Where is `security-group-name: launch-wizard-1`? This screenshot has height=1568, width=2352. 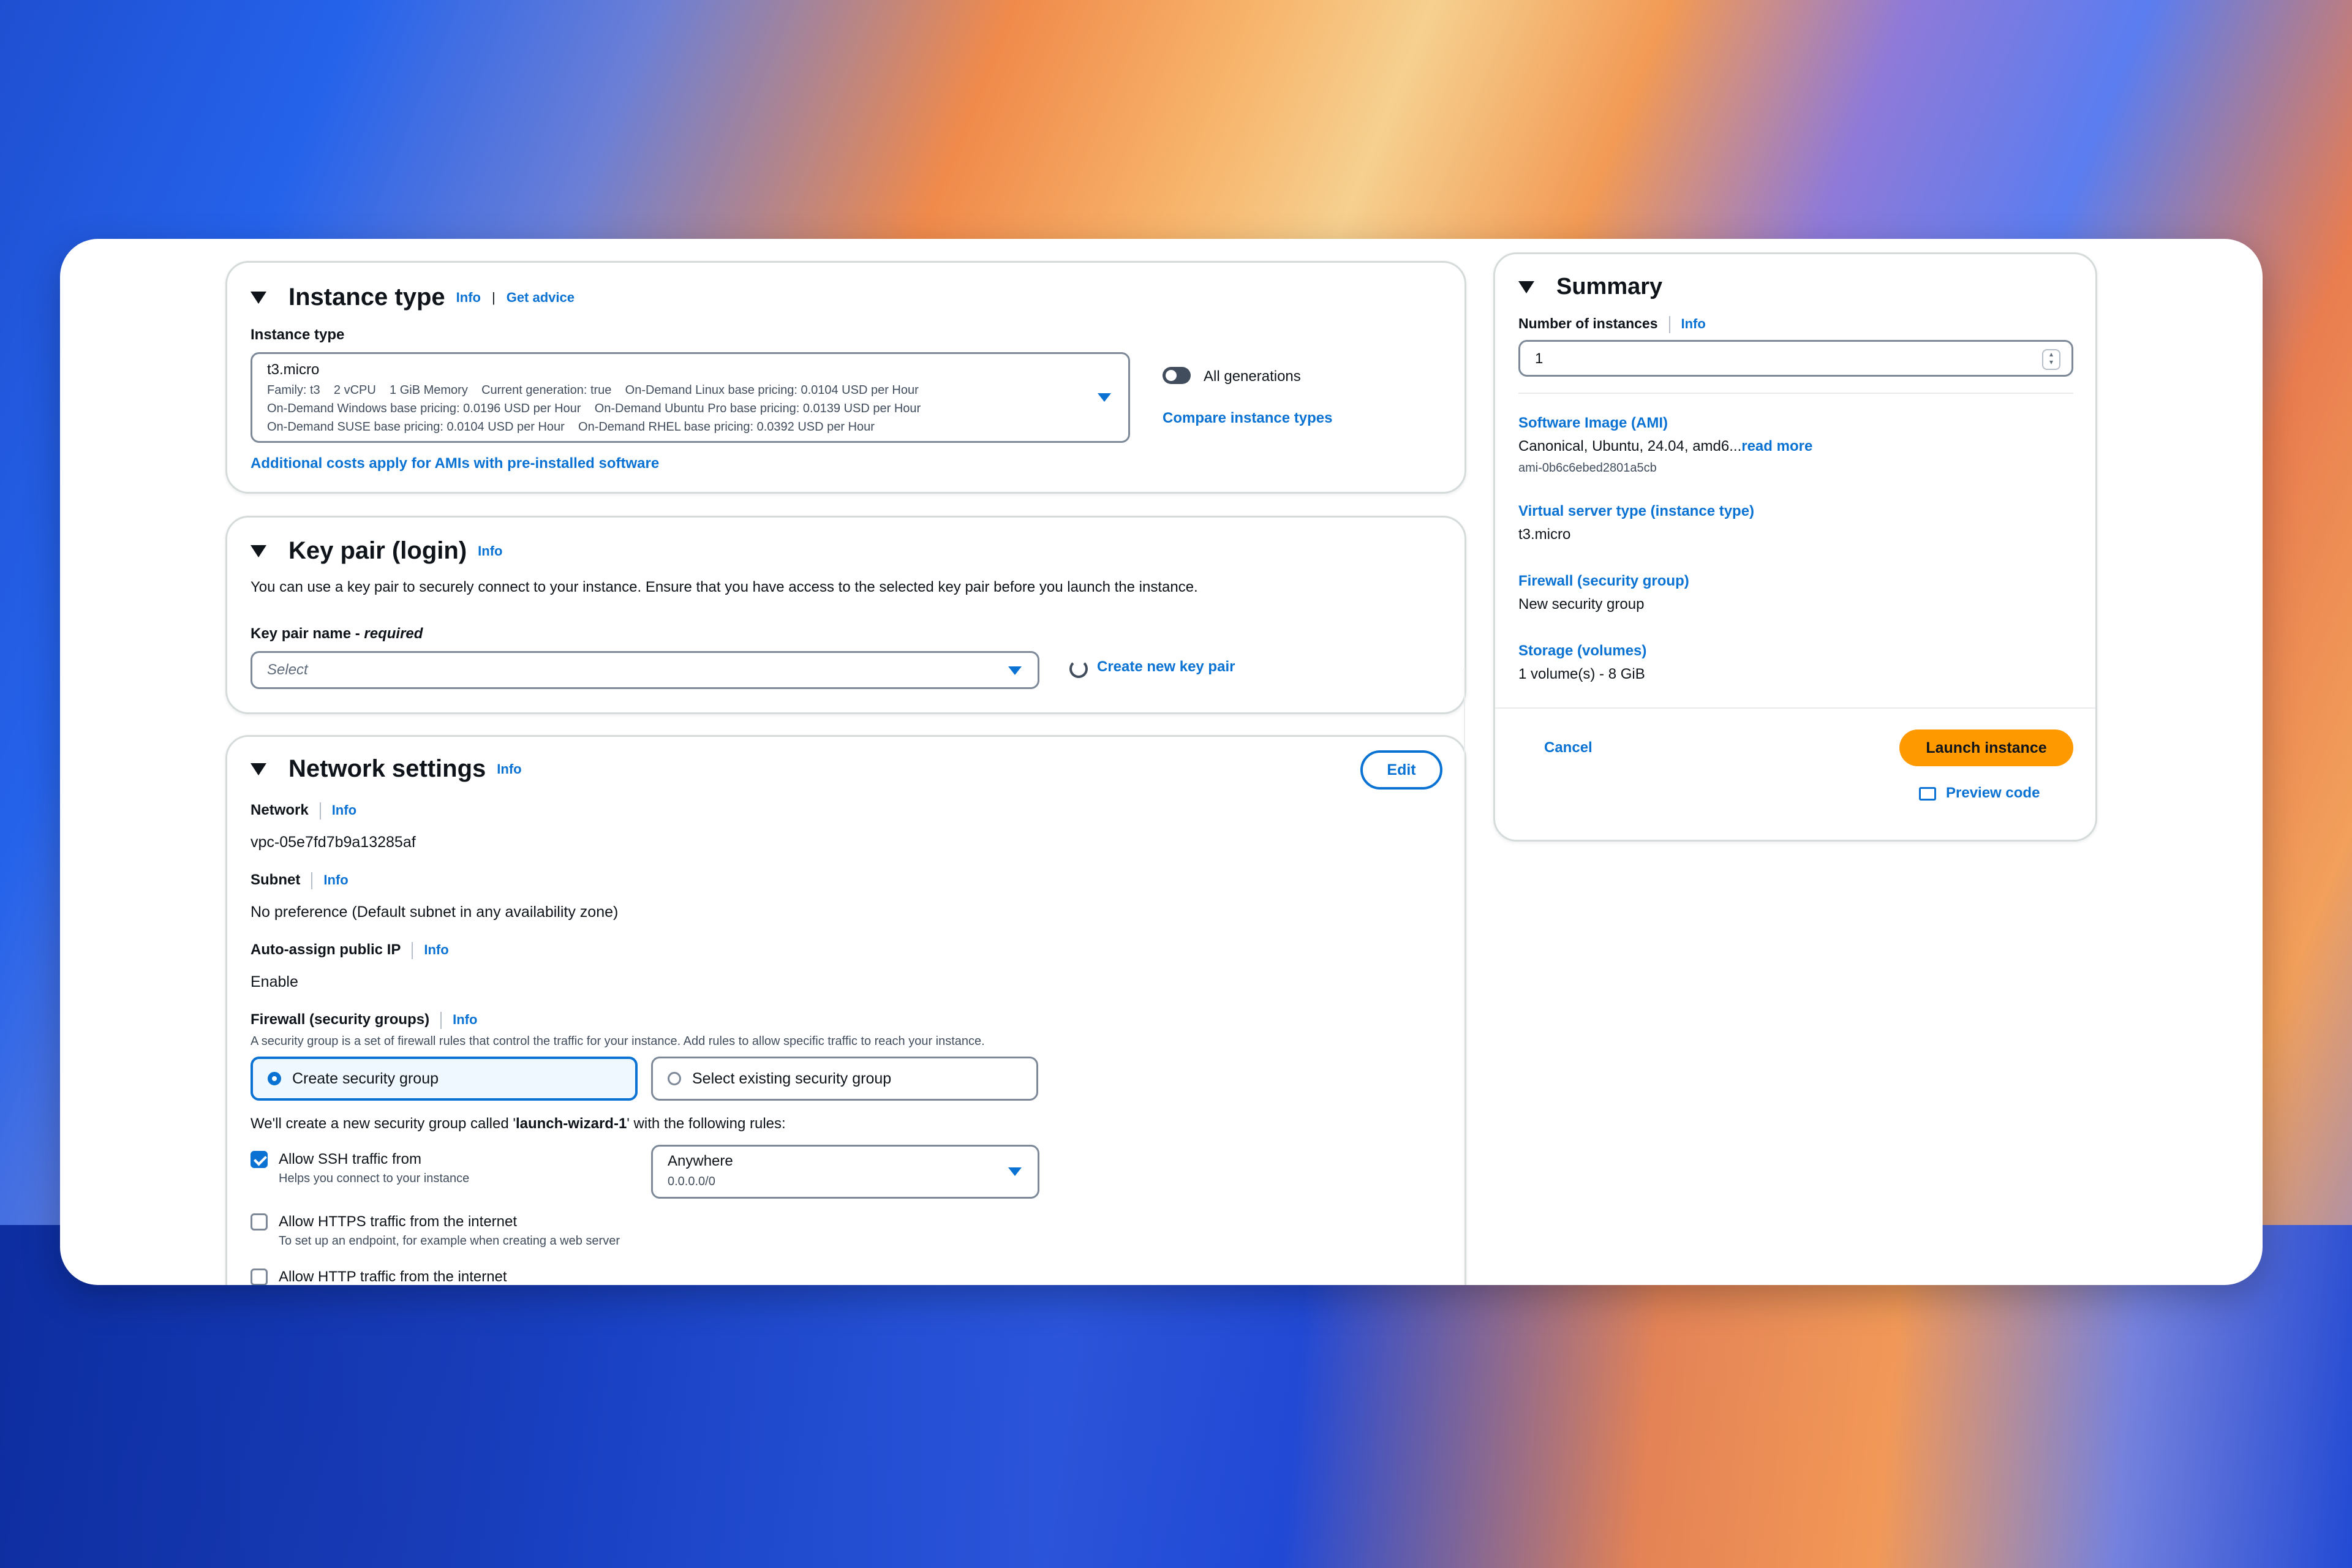
security-group-name: launch-wizard-1 is located at coordinates (571, 1123).